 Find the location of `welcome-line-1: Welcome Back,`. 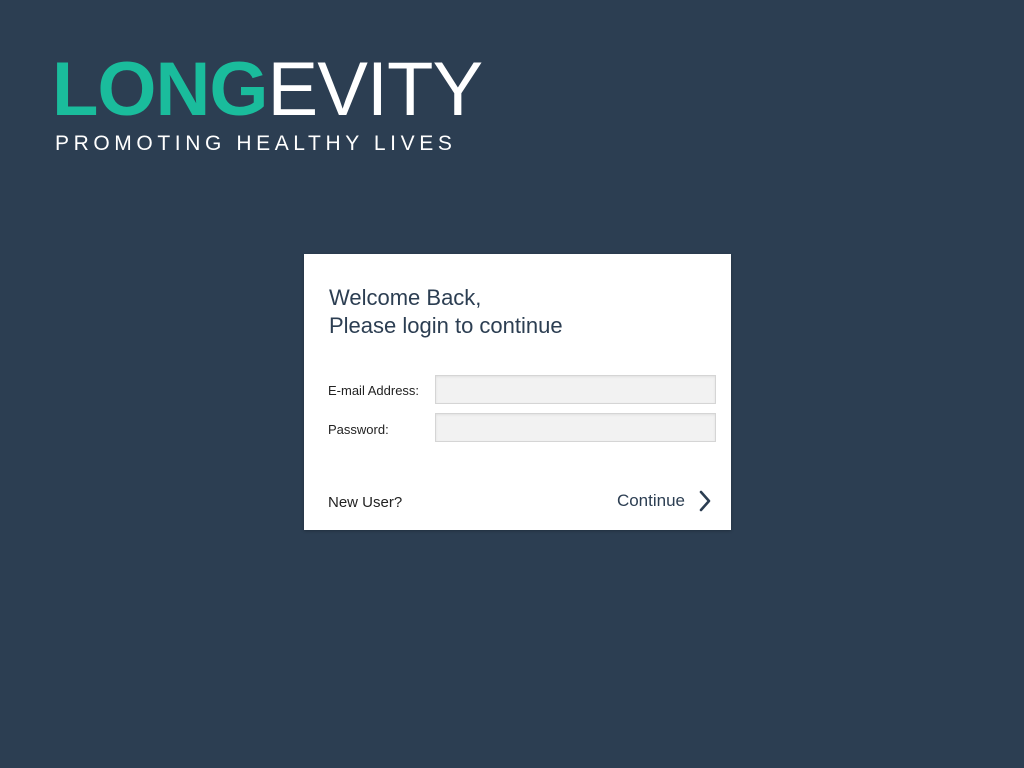

welcome-line-1: Welcome Back, is located at coordinates (405, 297).